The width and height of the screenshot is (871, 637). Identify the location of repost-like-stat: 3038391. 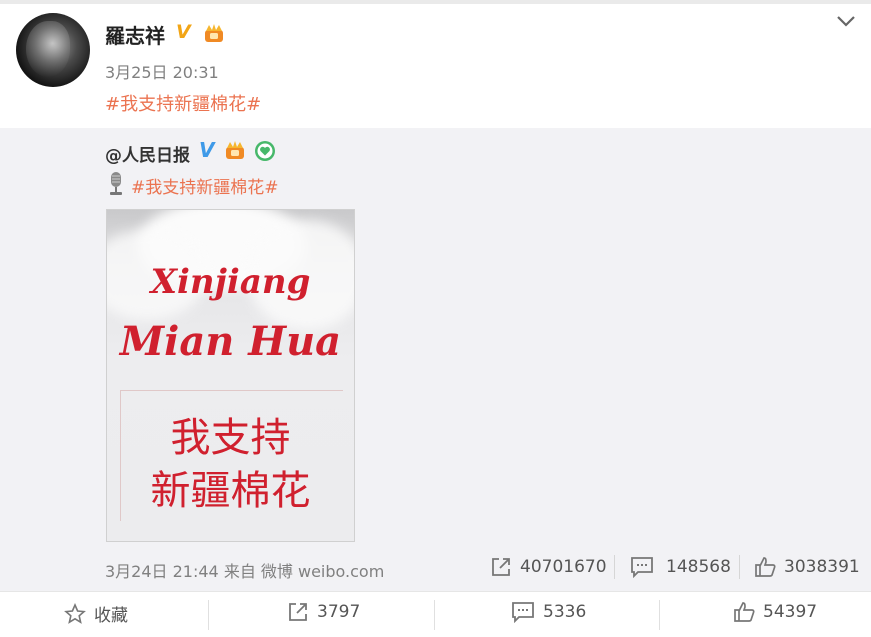
(807, 567).